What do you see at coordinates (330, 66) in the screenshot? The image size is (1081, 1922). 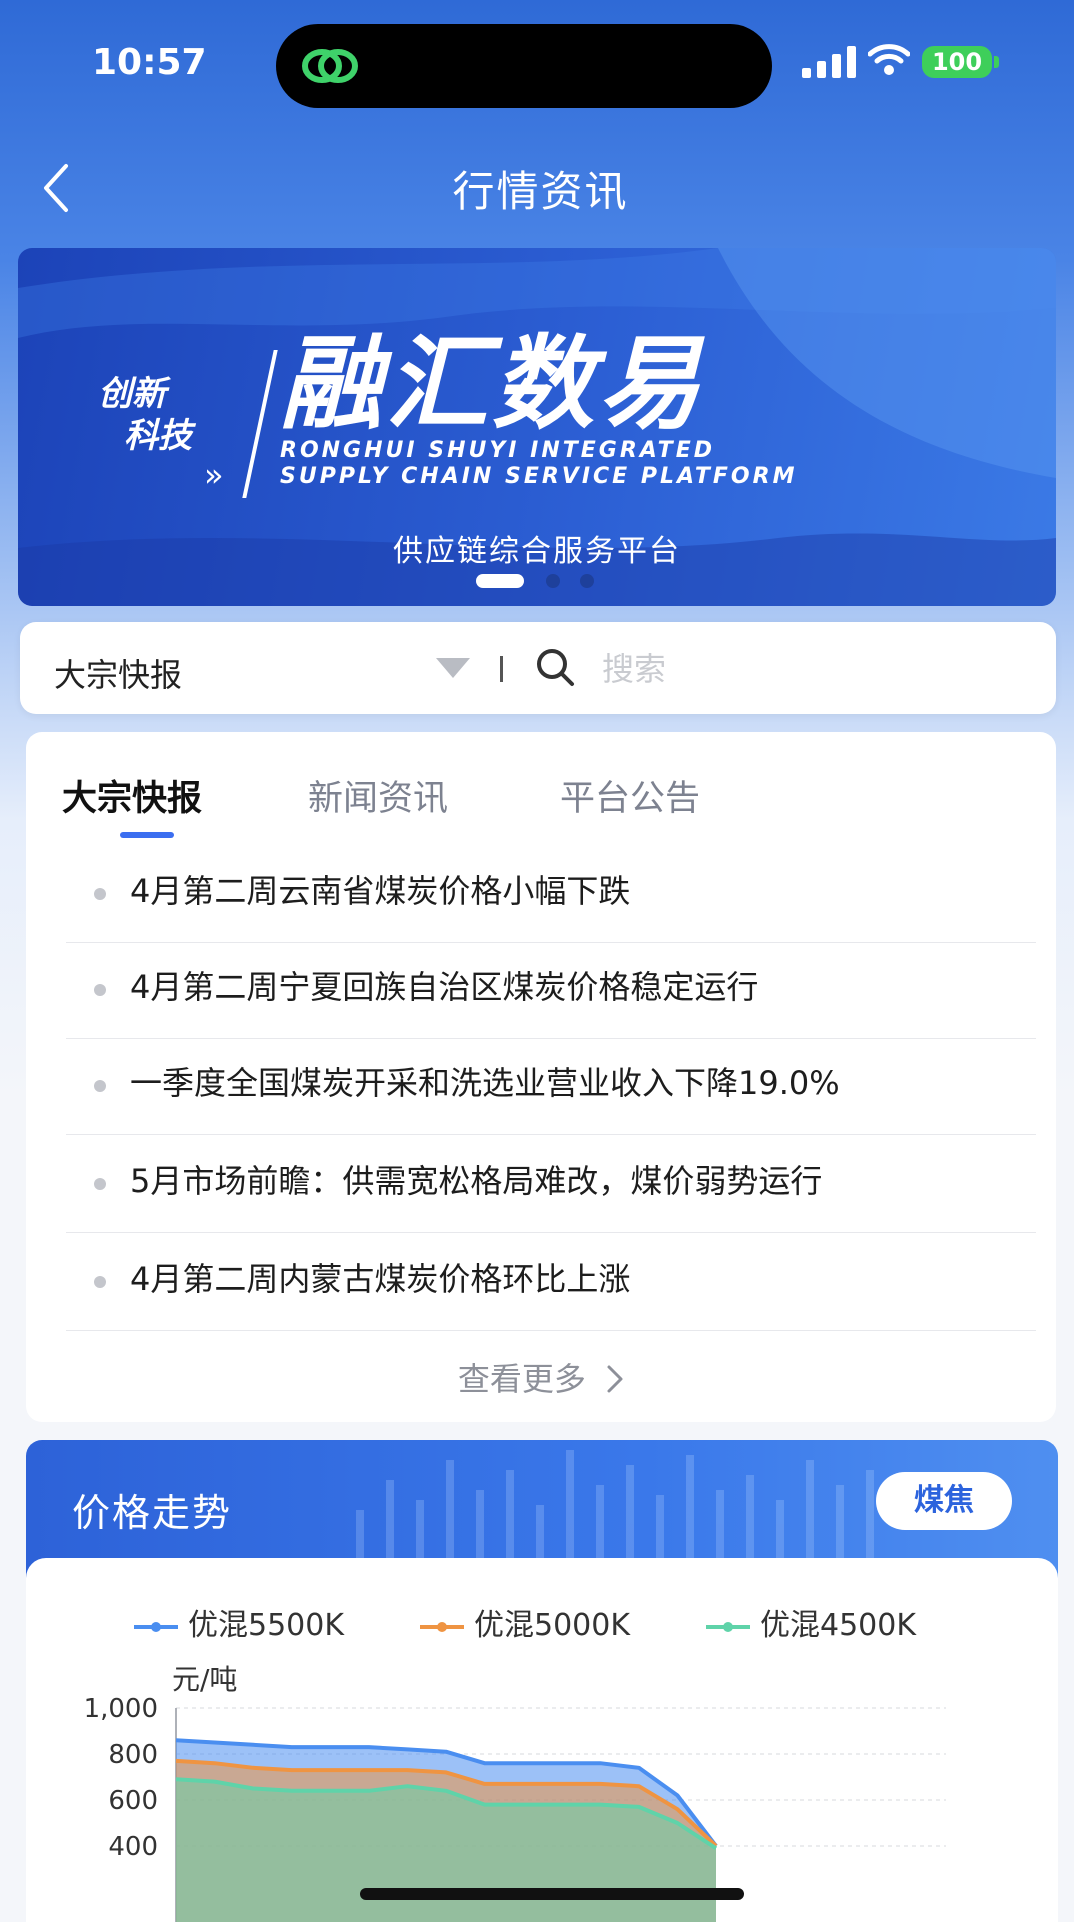 I see `link-app-icon` at bounding box center [330, 66].